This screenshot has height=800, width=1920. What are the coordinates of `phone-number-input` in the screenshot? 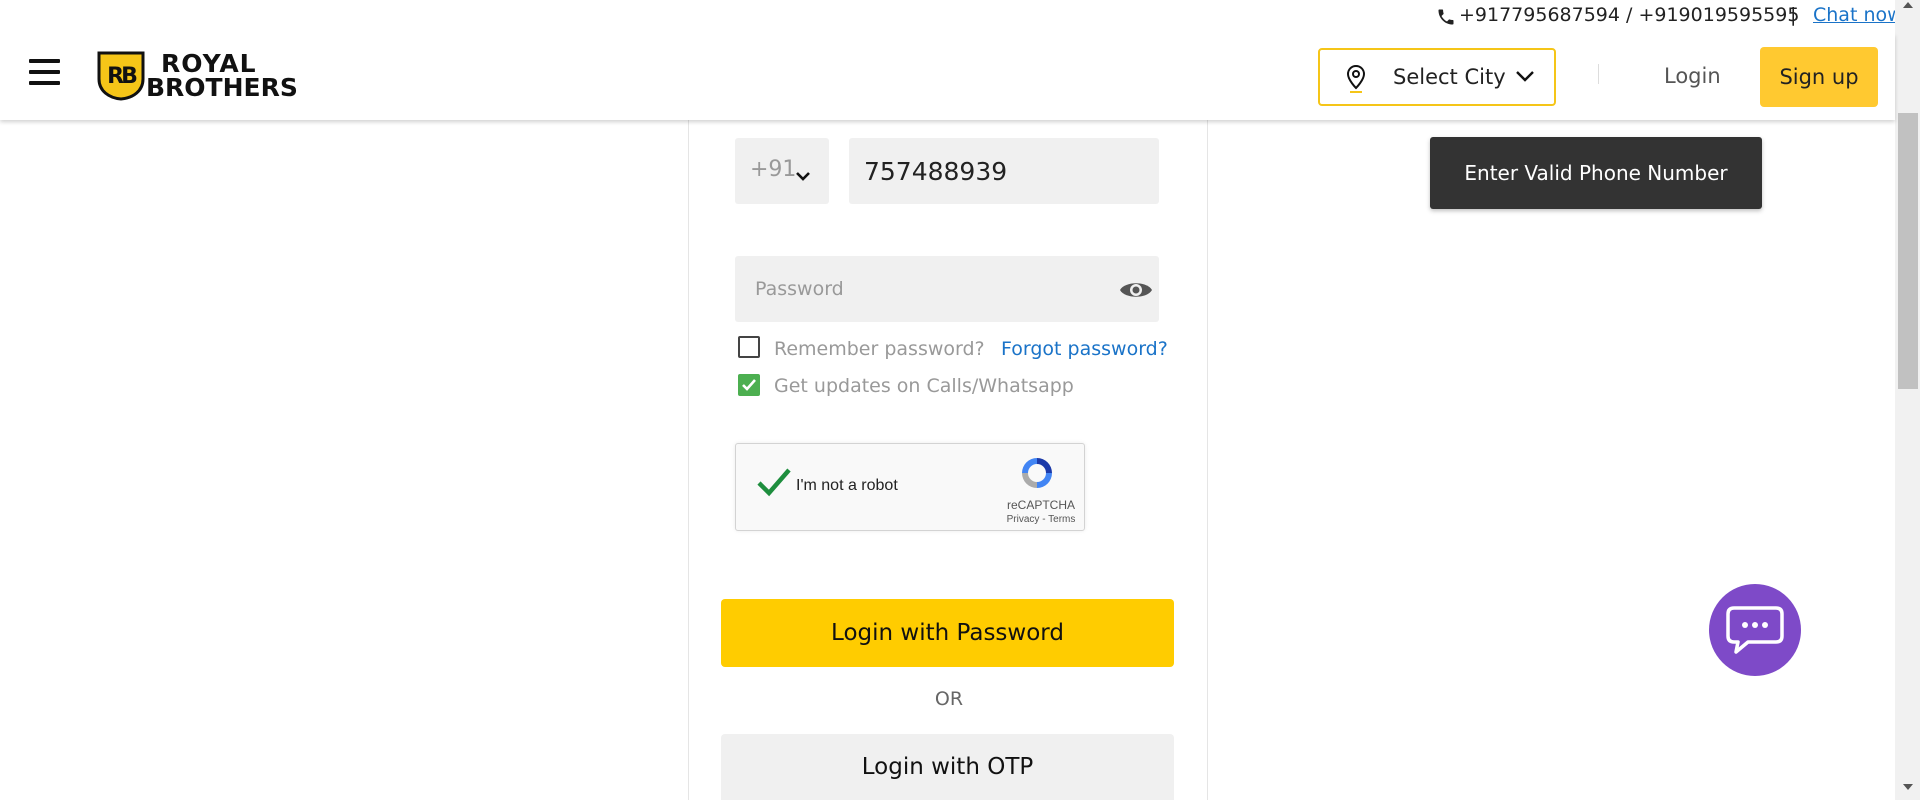 It's located at (1004, 171).